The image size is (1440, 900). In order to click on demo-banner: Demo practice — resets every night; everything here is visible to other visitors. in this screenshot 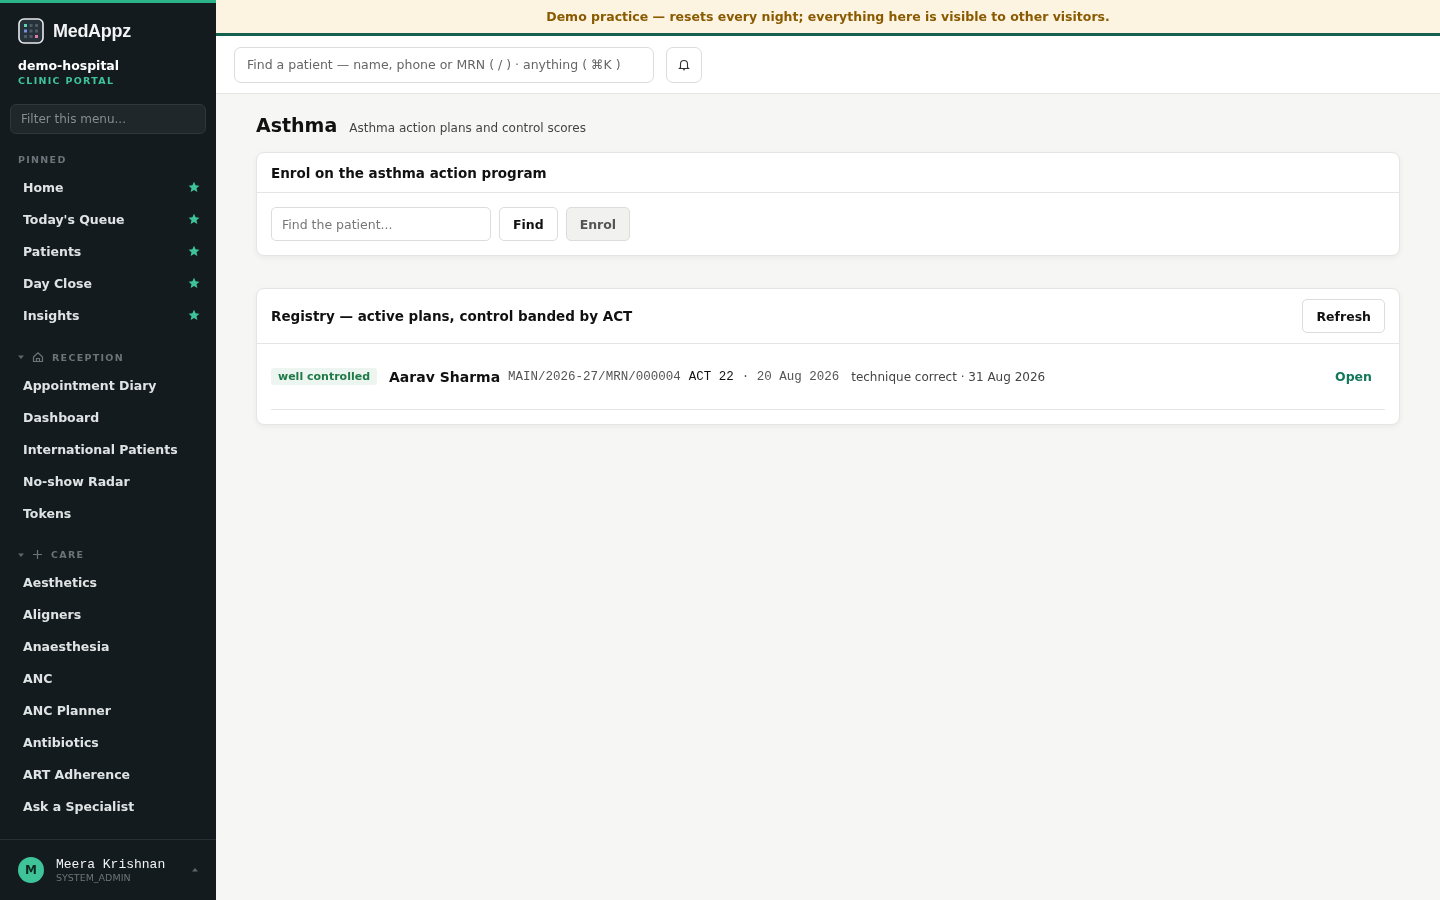, I will do `click(828, 18)`.